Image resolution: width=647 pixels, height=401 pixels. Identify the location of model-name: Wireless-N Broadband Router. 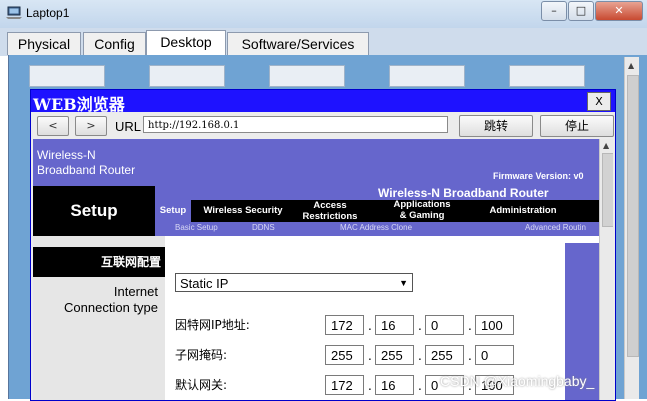
(463, 193).